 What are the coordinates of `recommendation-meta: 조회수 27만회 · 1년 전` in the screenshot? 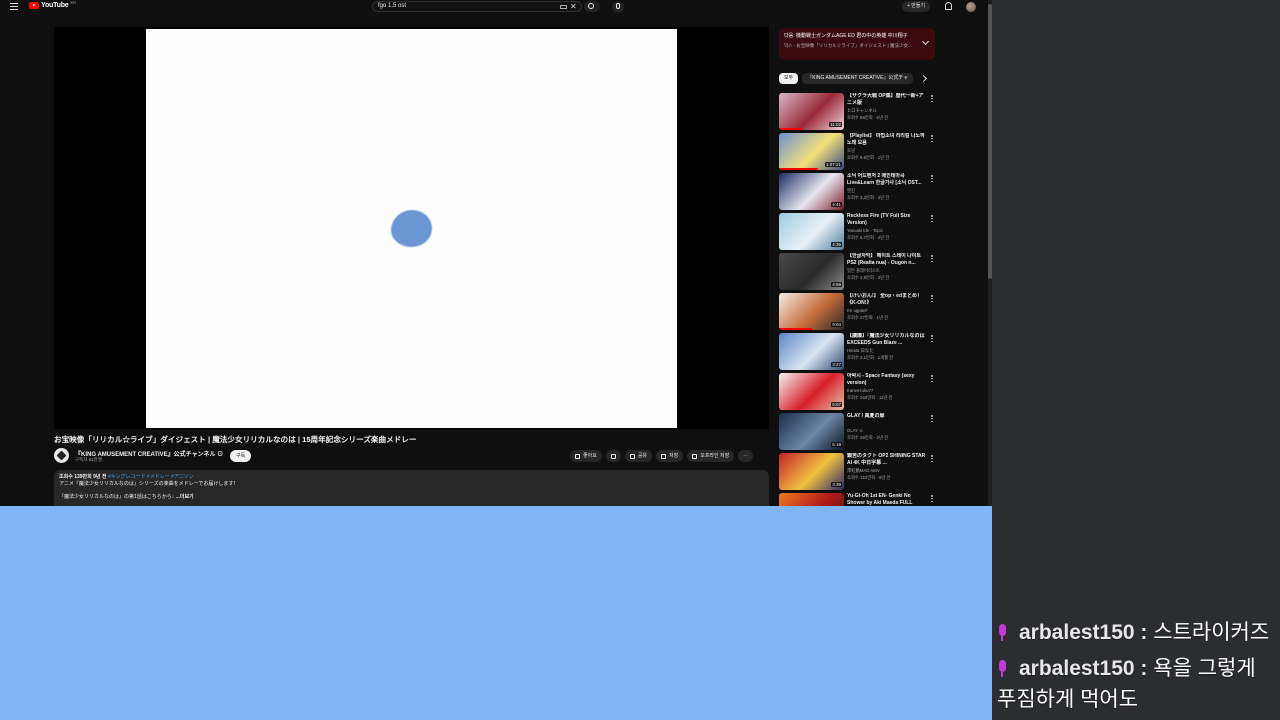 It's located at (868, 317).